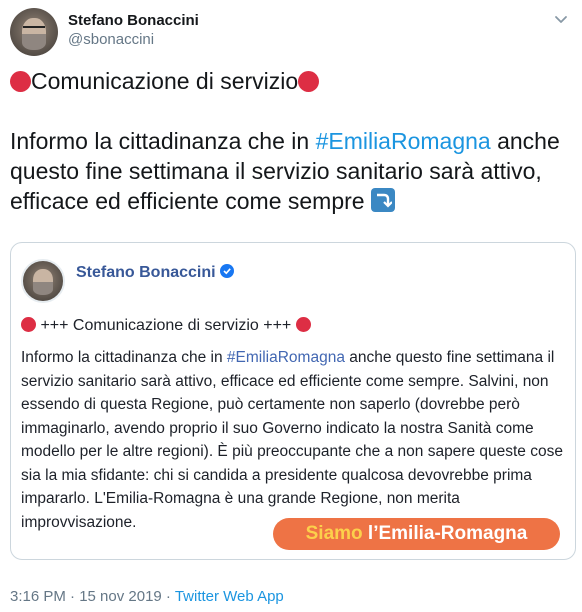 This screenshot has width=582, height=612. What do you see at coordinates (133, 21) in the screenshot?
I see `author-display-name: Stefano Bonaccini` at bounding box center [133, 21].